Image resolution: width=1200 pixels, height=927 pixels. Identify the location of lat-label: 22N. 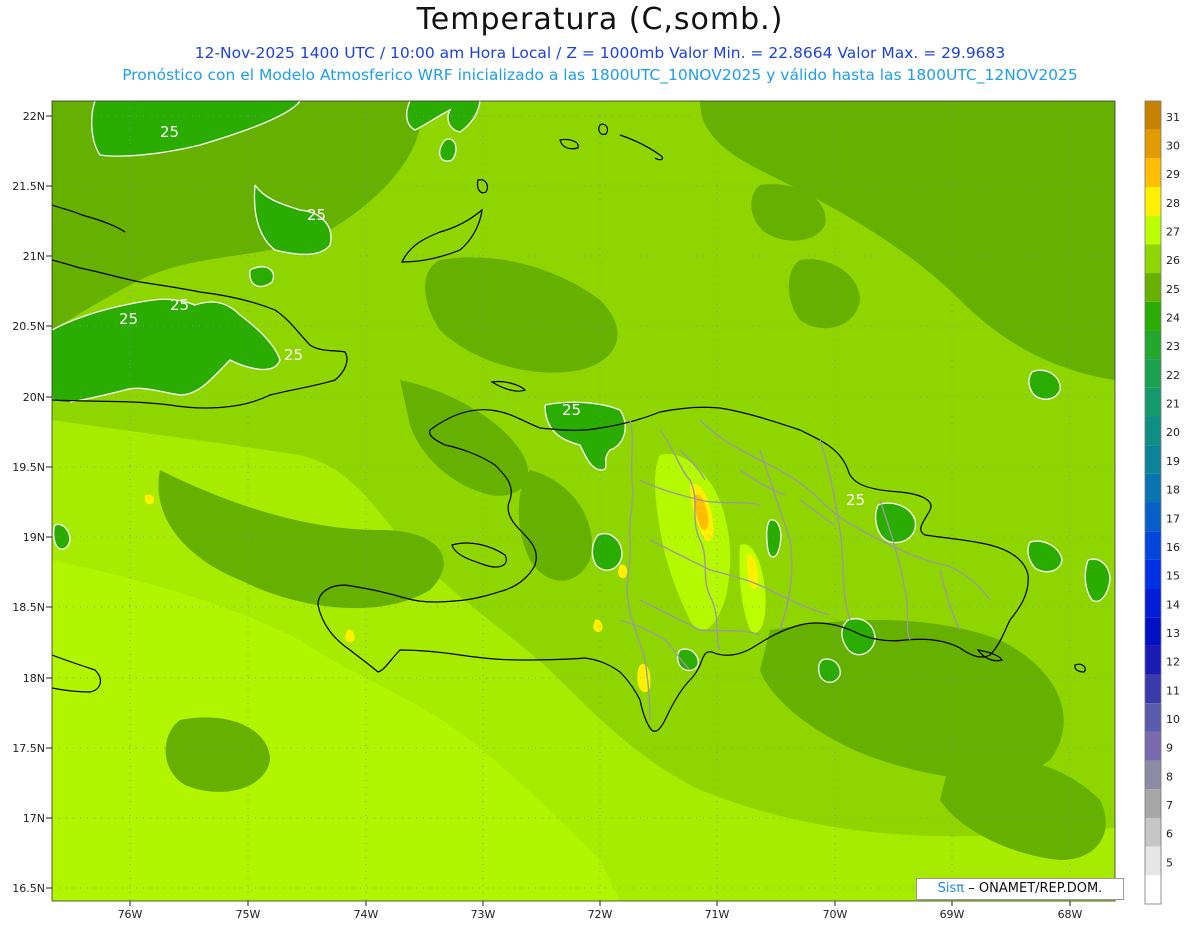
(34, 116).